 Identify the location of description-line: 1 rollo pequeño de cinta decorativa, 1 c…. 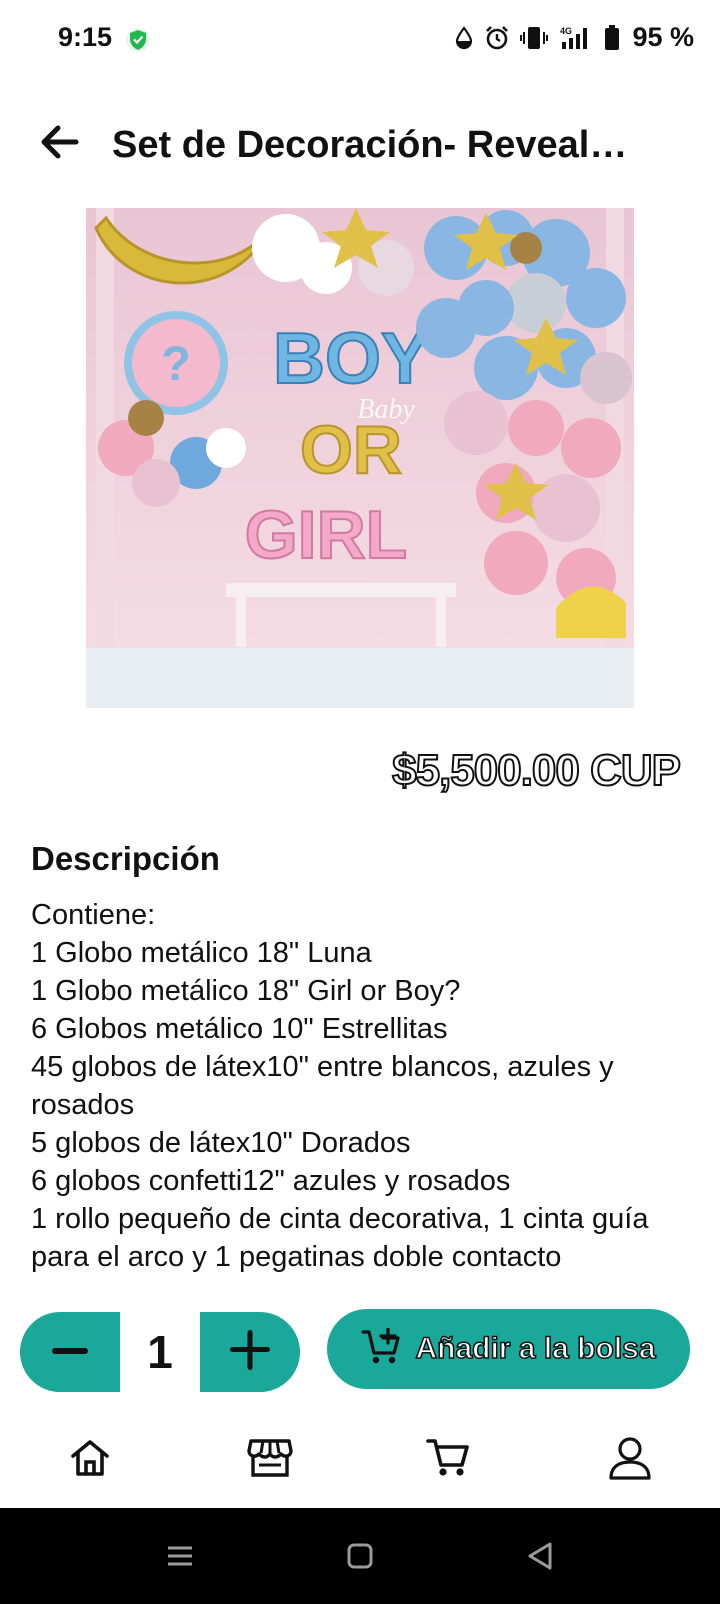
(340, 1238).